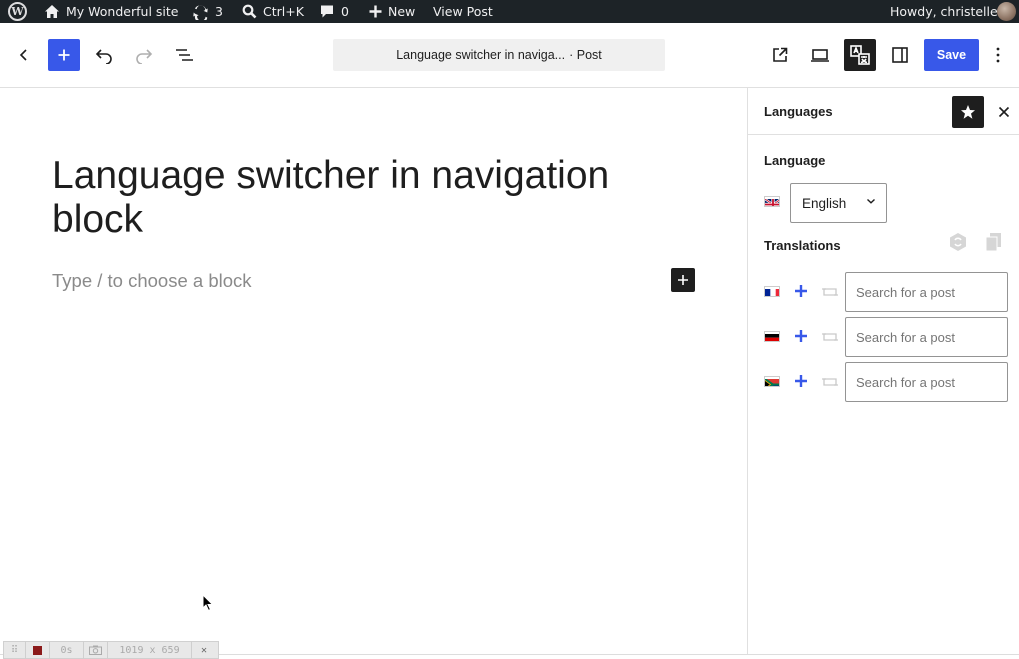  I want to click on drag-handle-icon: ⠿, so click(15, 650).